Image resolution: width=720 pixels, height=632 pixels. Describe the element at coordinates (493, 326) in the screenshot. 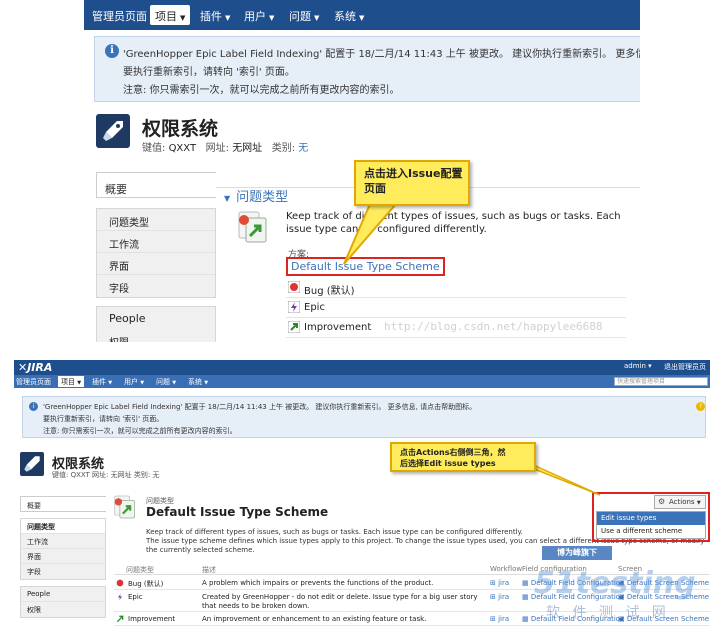

I see `blog-watermark: http://blog.csdn.net/happylee6688` at that location.